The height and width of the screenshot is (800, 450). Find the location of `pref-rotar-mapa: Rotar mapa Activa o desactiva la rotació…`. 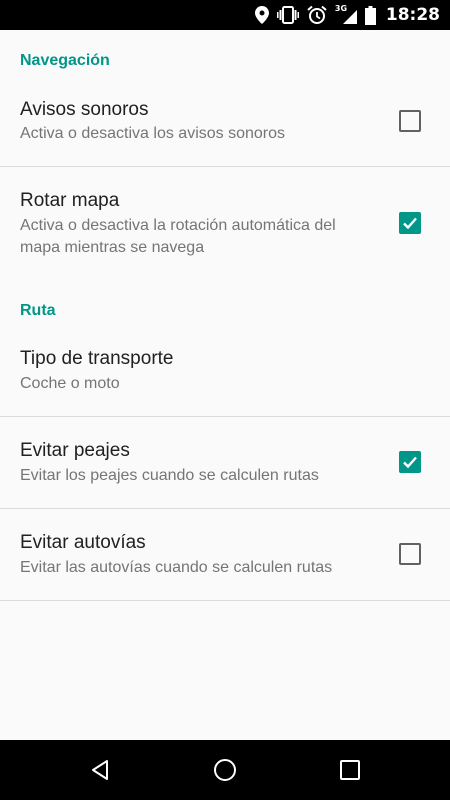

pref-rotar-mapa: Rotar mapa Activa o desactiva la rotació… is located at coordinates (225, 217).